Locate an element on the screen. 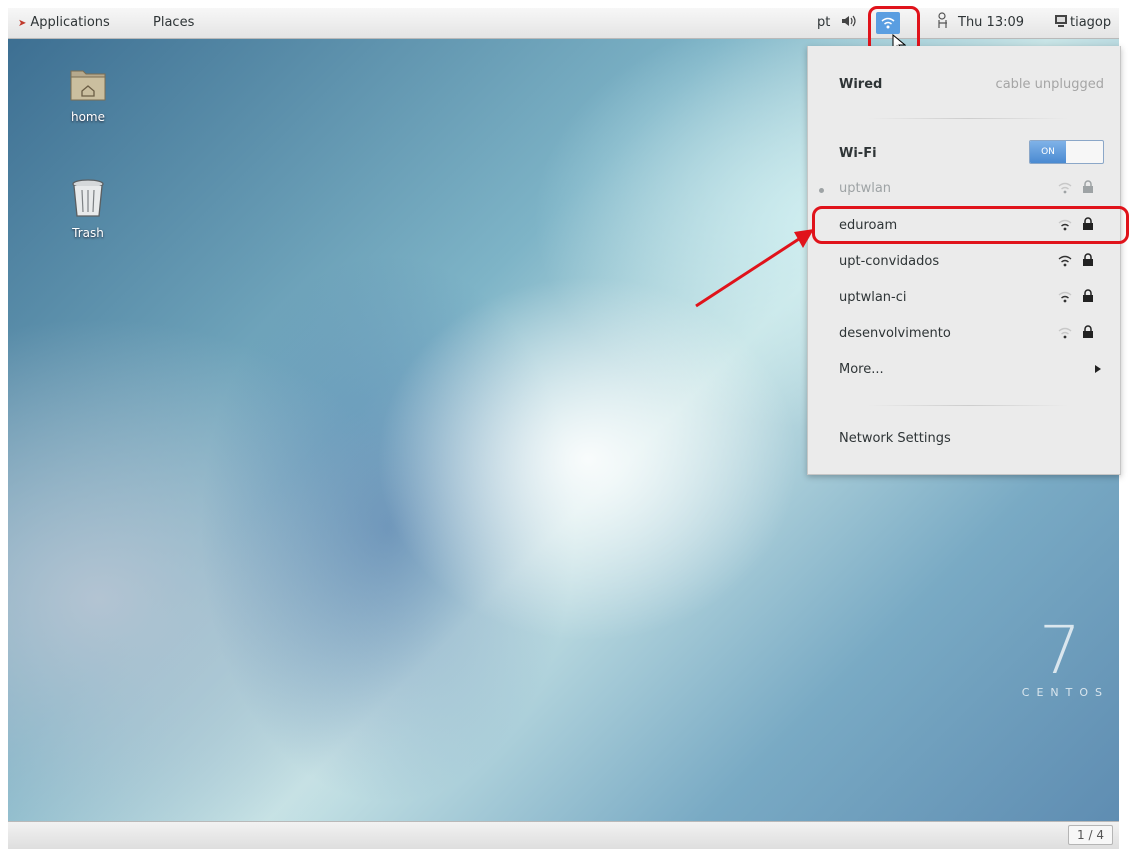  applications-menu: ➤ Applications is located at coordinates (64, 22).